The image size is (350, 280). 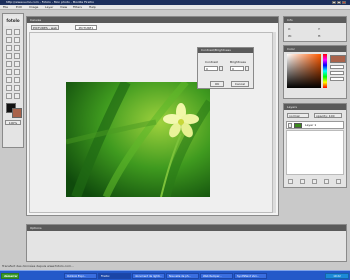 I want to click on taskbar-item-firefox: Firefox, so click(x=114, y=276).